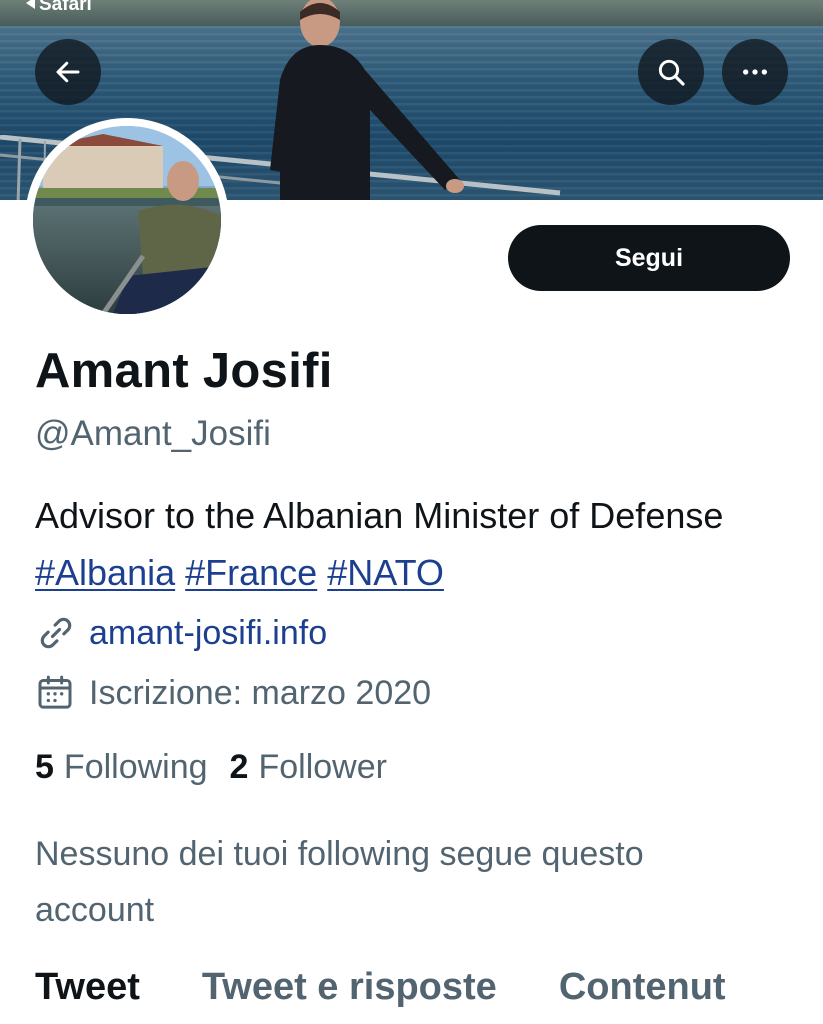 This screenshot has height=1024, width=823. I want to click on hashtag-nato: #NATO, so click(385, 572).